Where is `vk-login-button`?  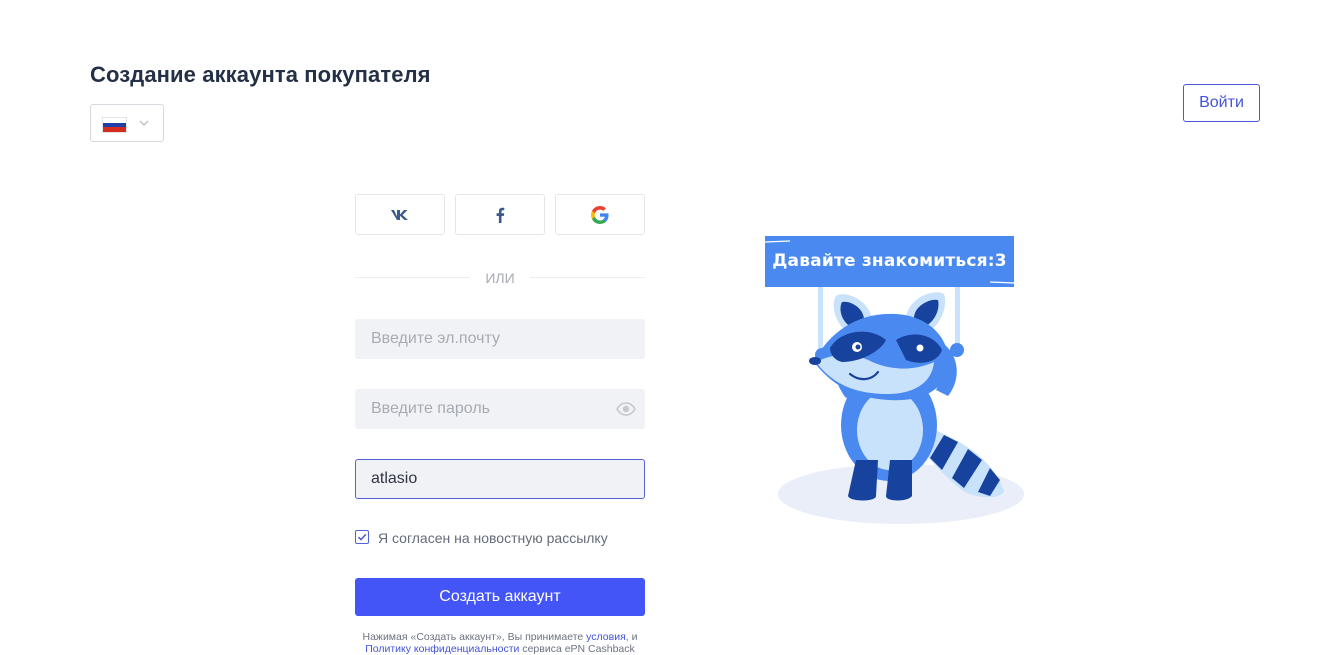
vk-login-button is located at coordinates (400, 214).